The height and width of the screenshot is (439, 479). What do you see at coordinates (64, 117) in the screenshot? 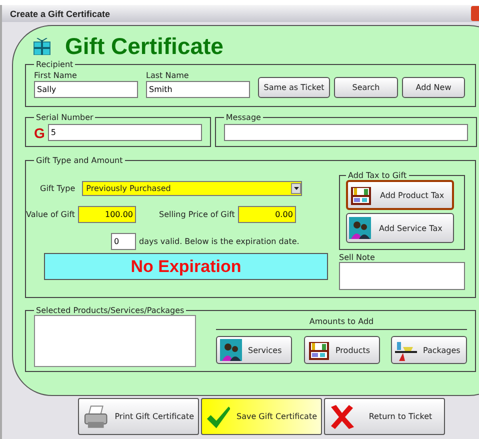
I see `group-label: Serial Number` at bounding box center [64, 117].